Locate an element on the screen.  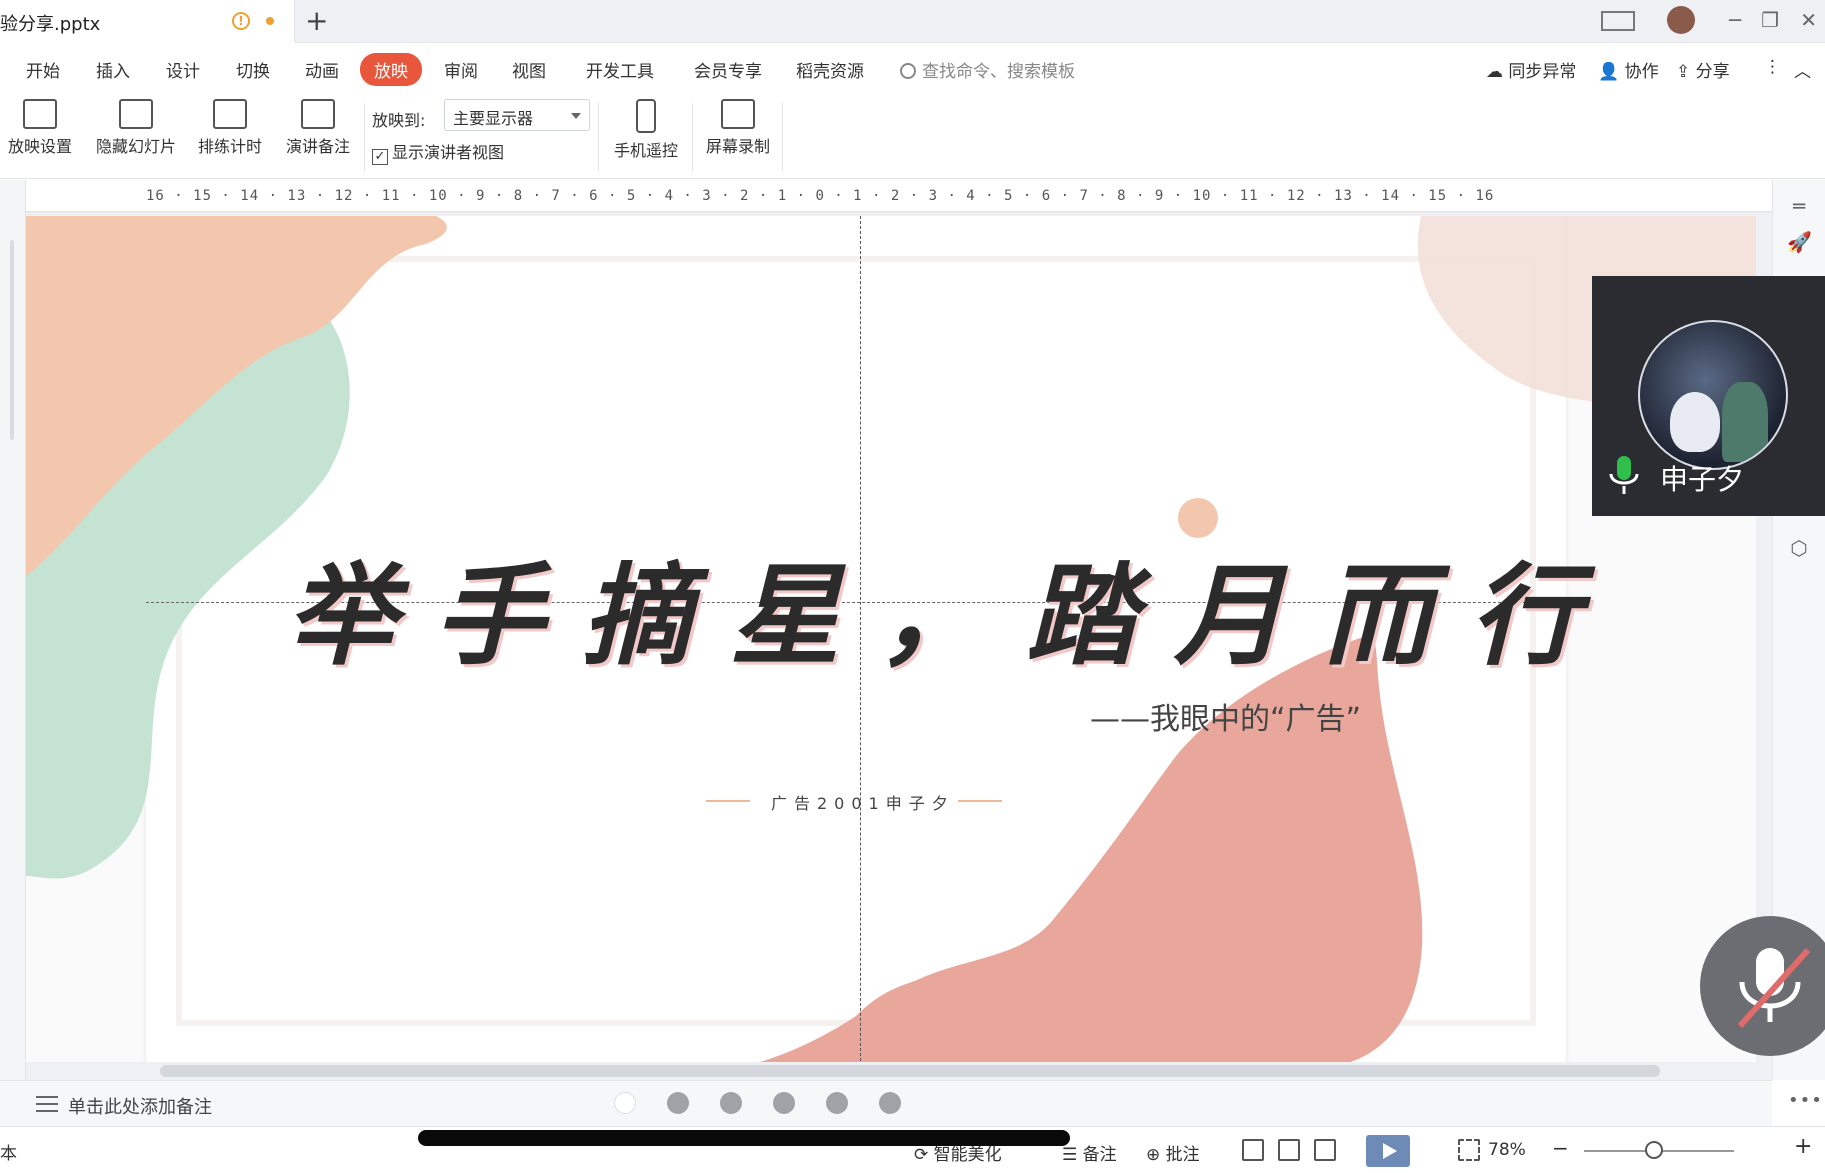
zoom-in-button: + is located at coordinates (1803, 1146).